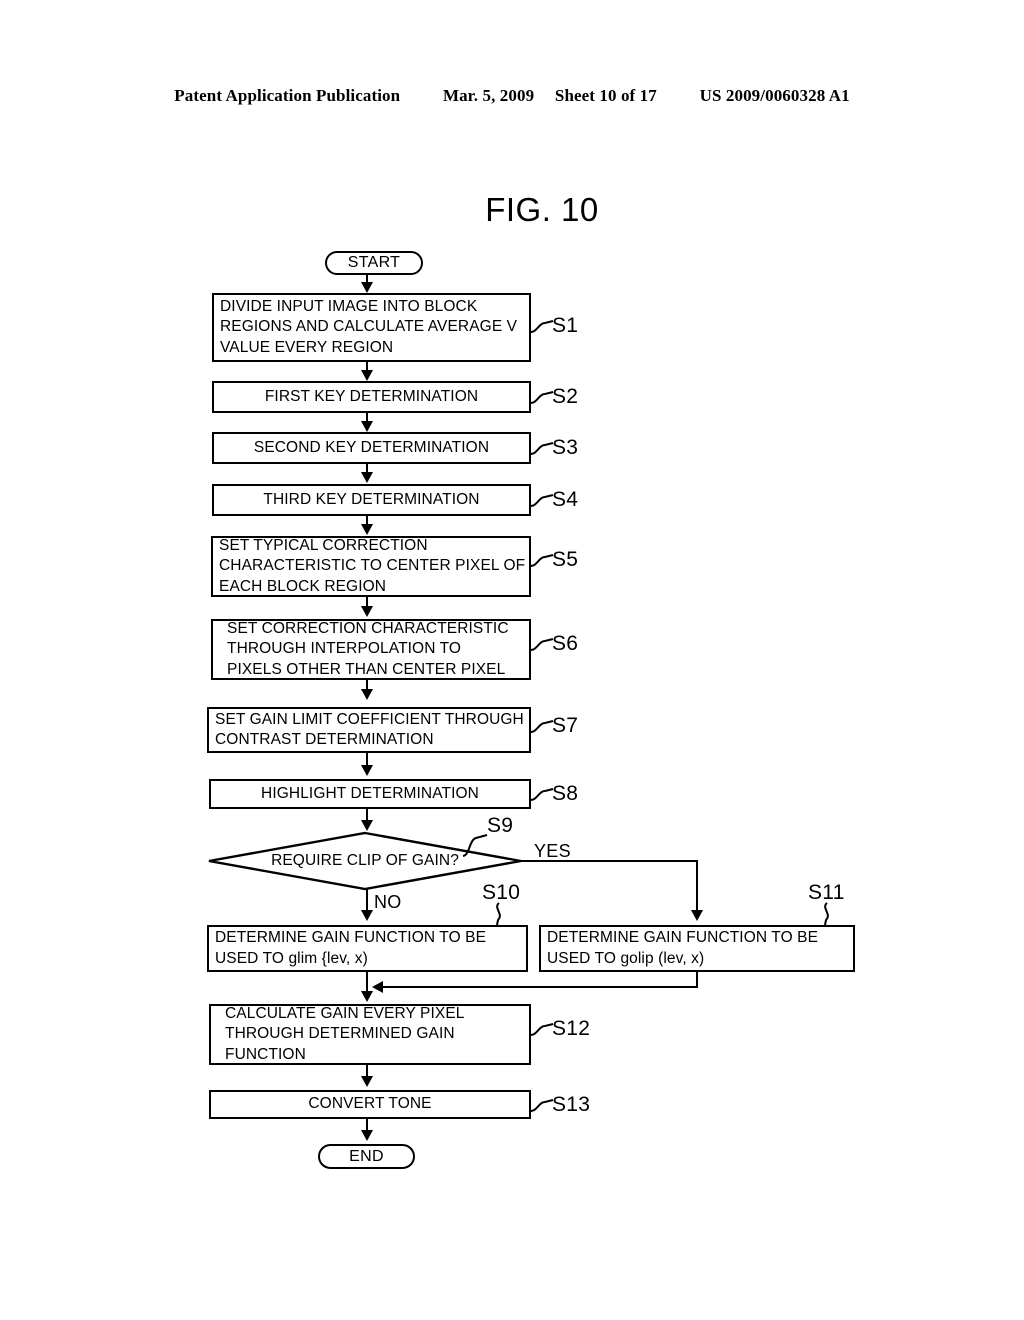  Describe the element at coordinates (565, 559) in the screenshot. I see `step-label-s5: S5` at that location.